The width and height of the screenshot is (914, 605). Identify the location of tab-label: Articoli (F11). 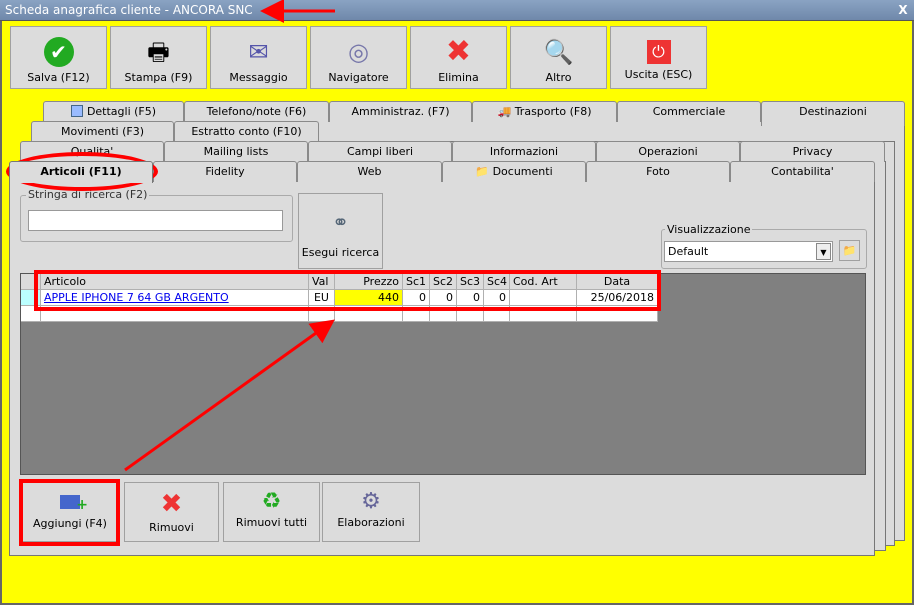
(81, 171).